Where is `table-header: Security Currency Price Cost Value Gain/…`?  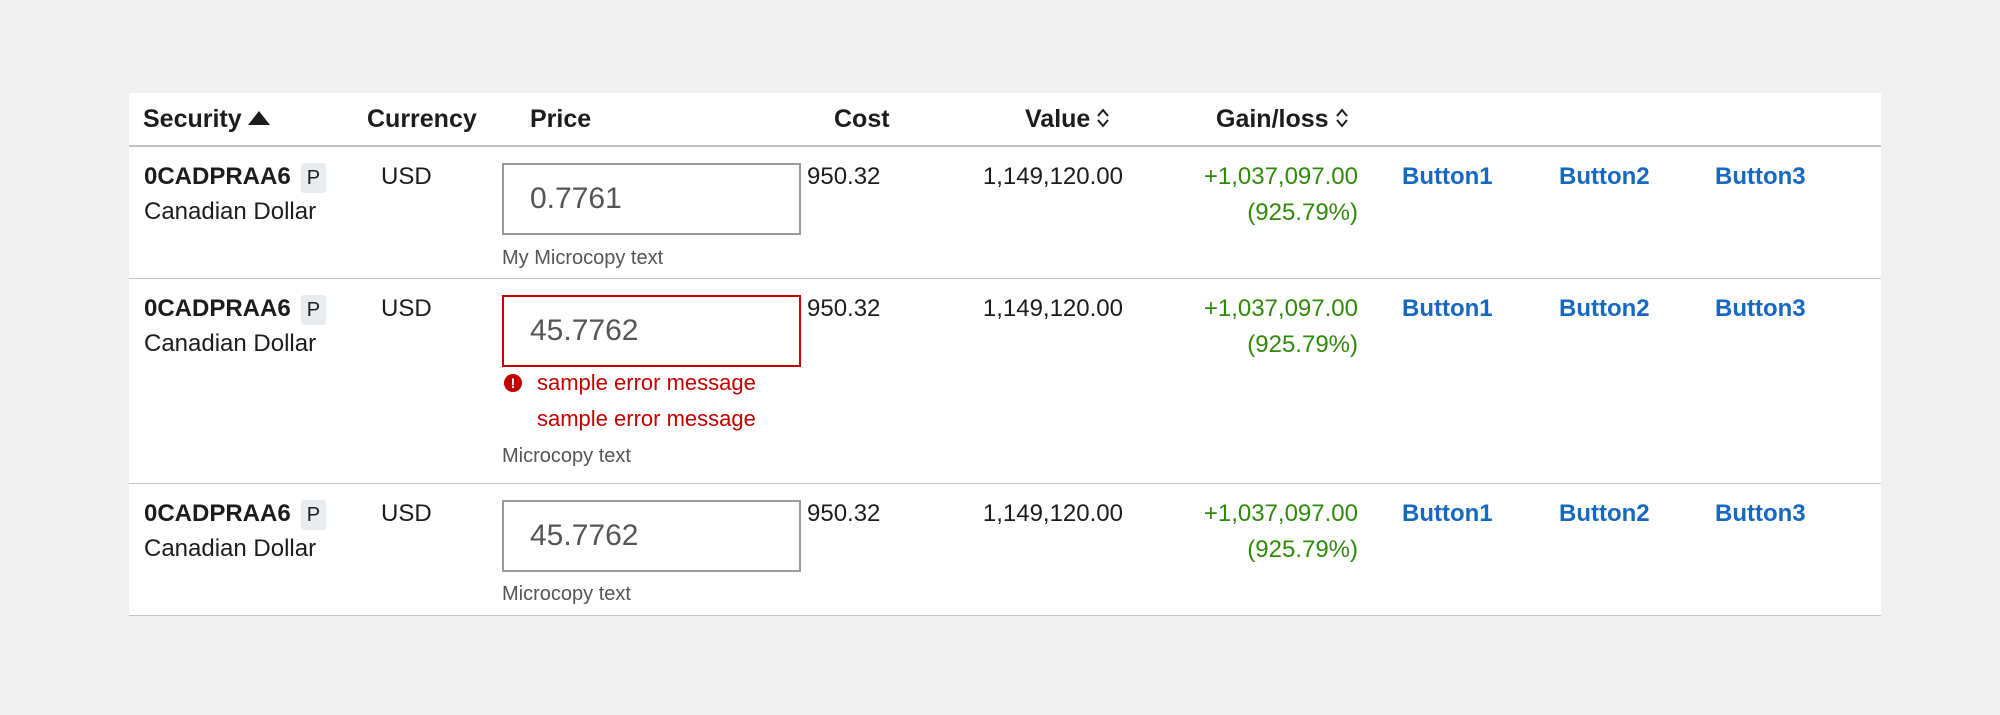
table-header: Security Currency Price Cost Value Gain/… is located at coordinates (1005, 120).